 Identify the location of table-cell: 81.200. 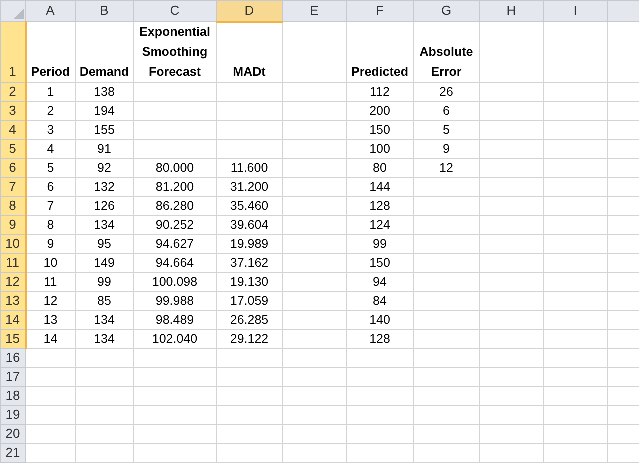
(175, 187).